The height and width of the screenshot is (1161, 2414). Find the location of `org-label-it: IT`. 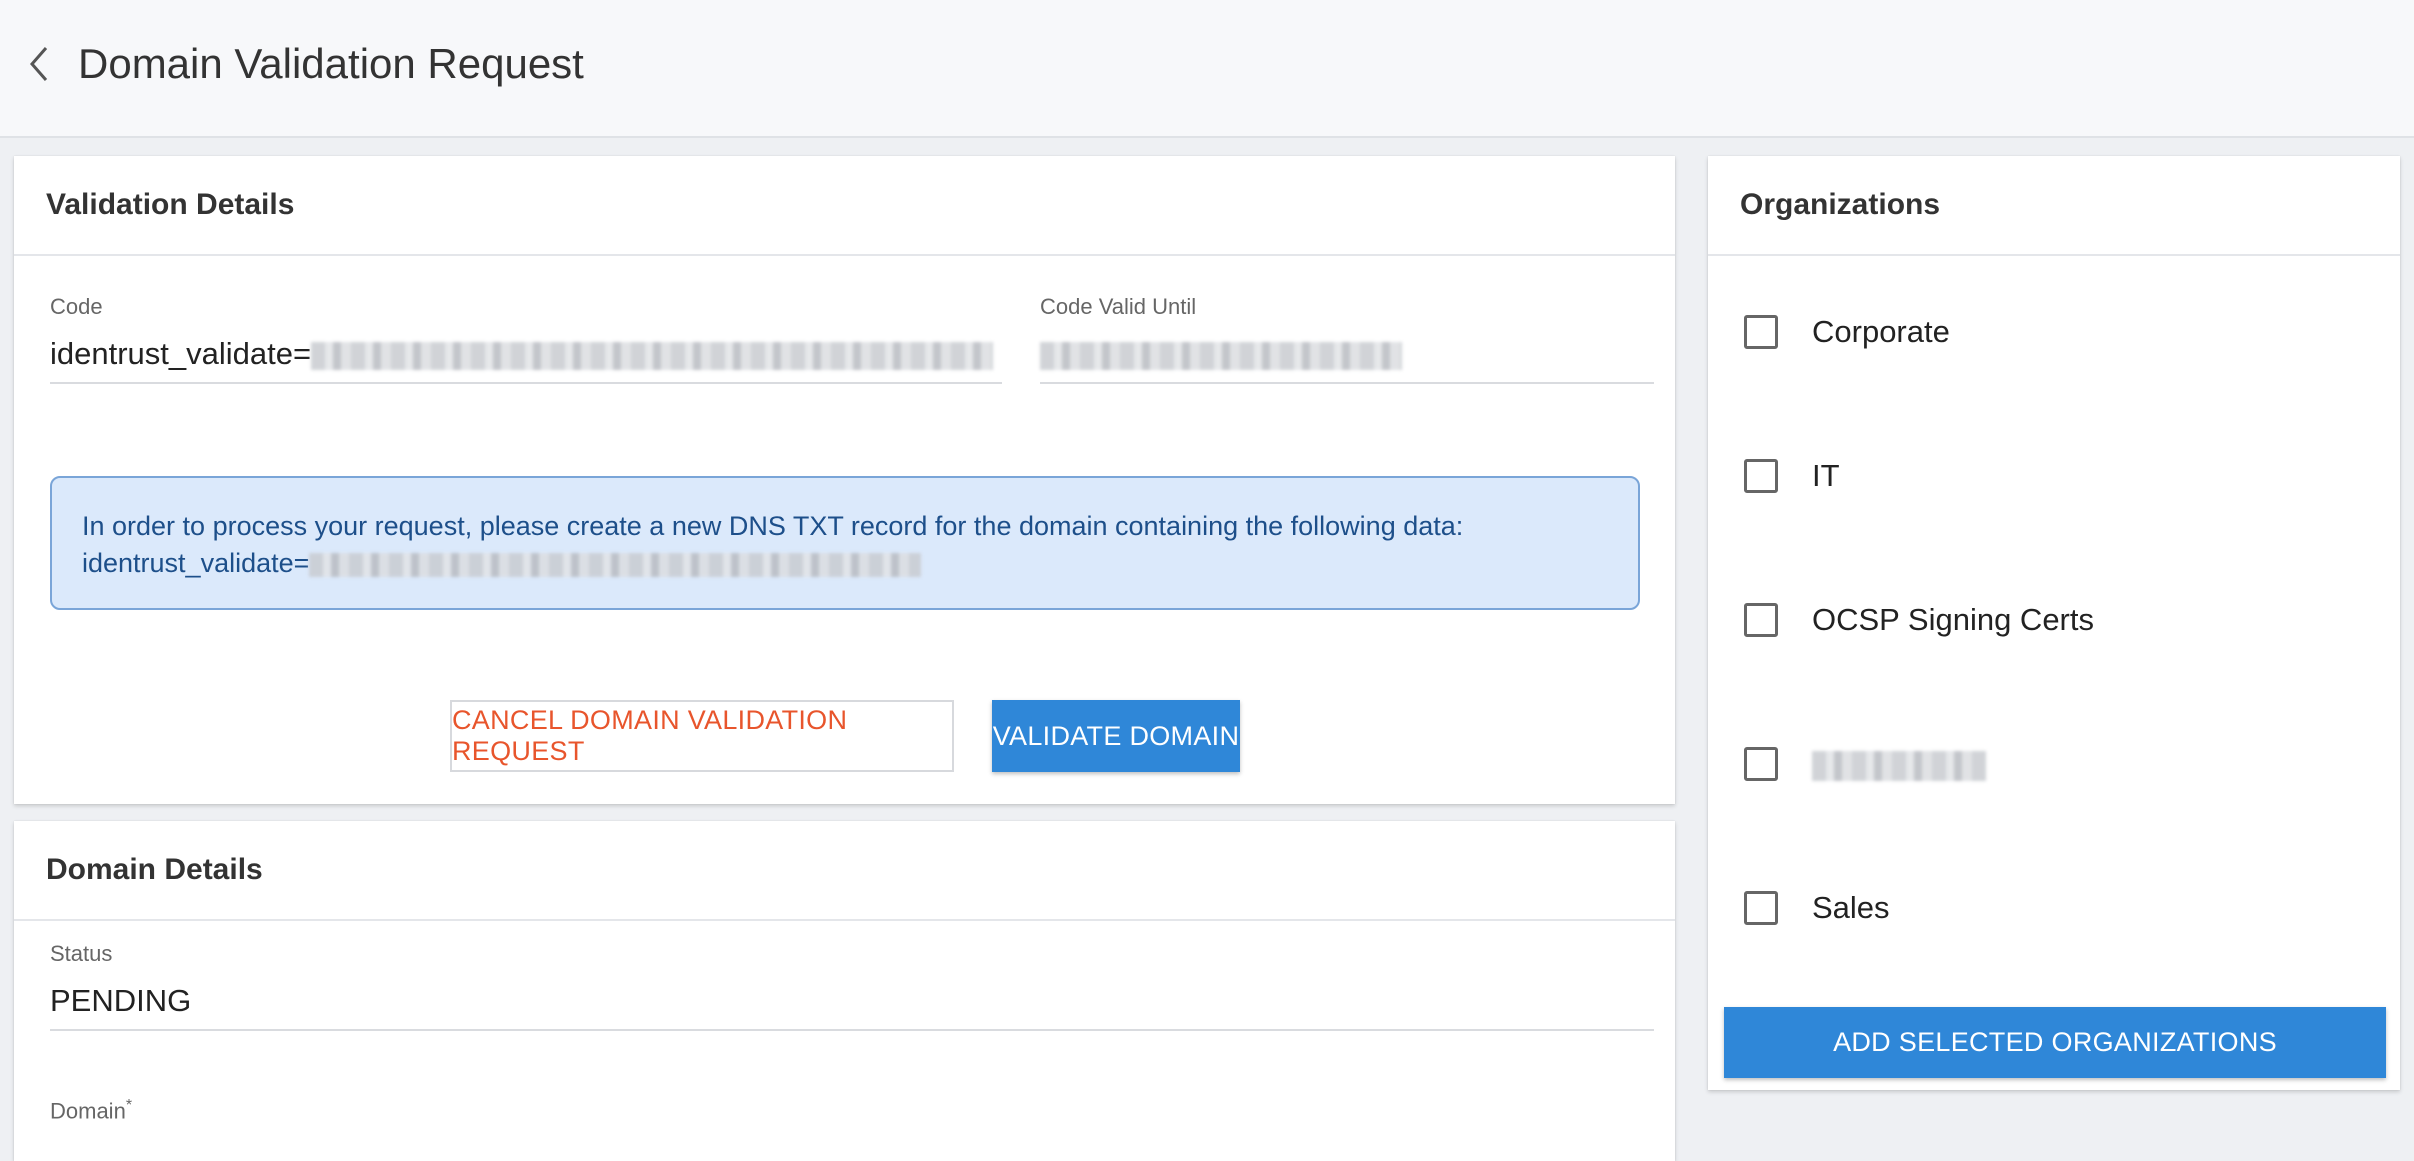

org-label-it: IT is located at coordinates (1826, 475).